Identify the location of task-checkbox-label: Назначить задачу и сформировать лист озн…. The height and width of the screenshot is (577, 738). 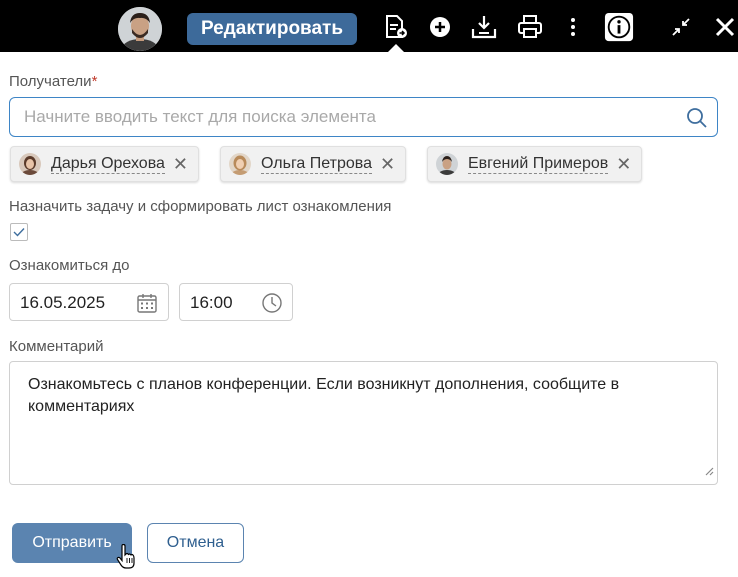
(200, 206).